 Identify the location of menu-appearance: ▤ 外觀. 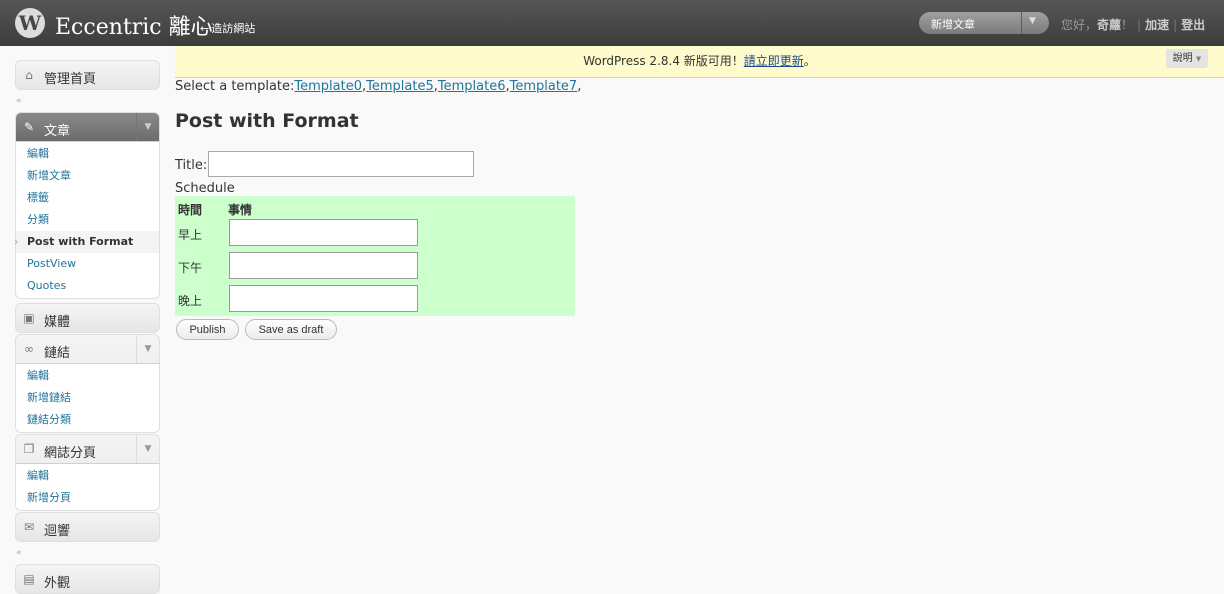
(87, 579).